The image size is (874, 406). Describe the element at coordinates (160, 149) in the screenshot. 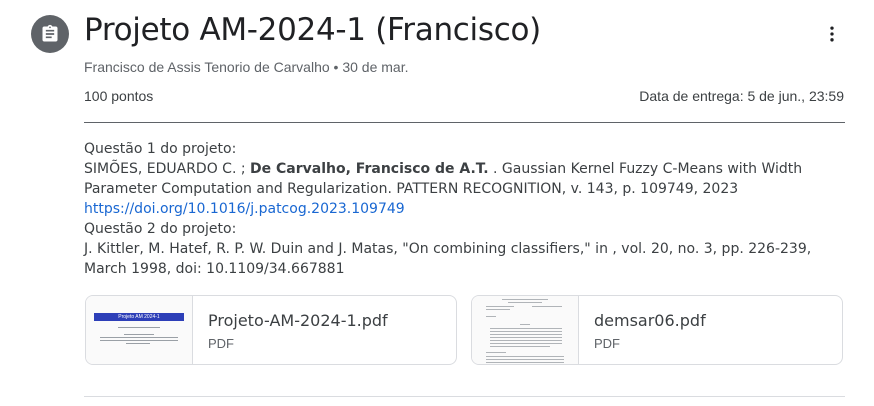

I see `q1-label: Questão 1 do projeto:` at that location.